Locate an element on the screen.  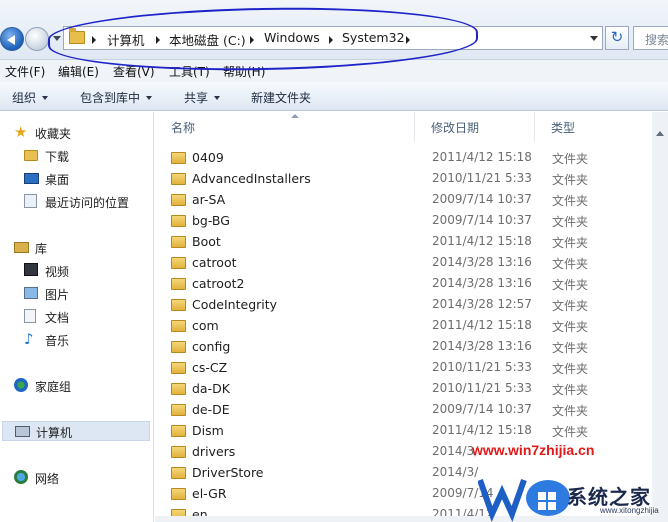
file-name: ar-SA is located at coordinates (209, 199).